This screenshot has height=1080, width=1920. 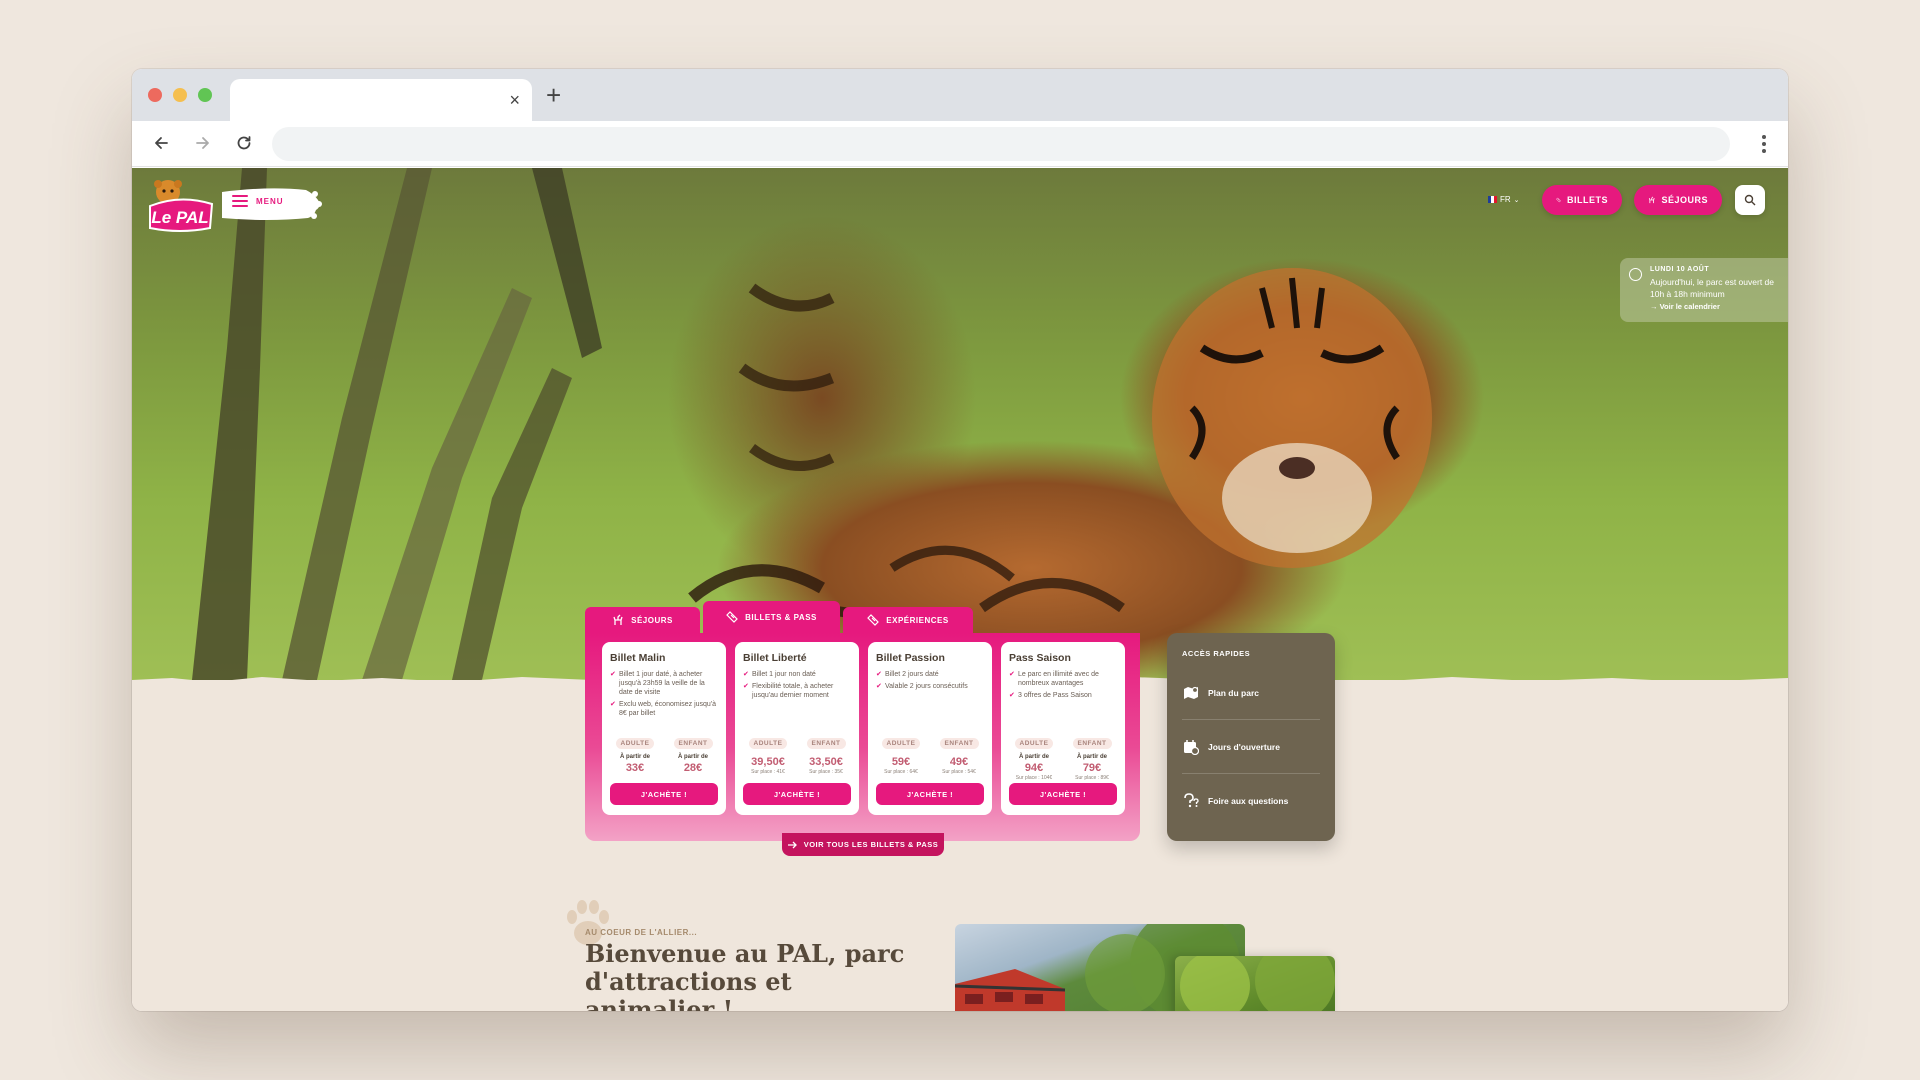 What do you see at coordinates (1684, 200) in the screenshot?
I see `sejours-label: SÉJOURS` at bounding box center [1684, 200].